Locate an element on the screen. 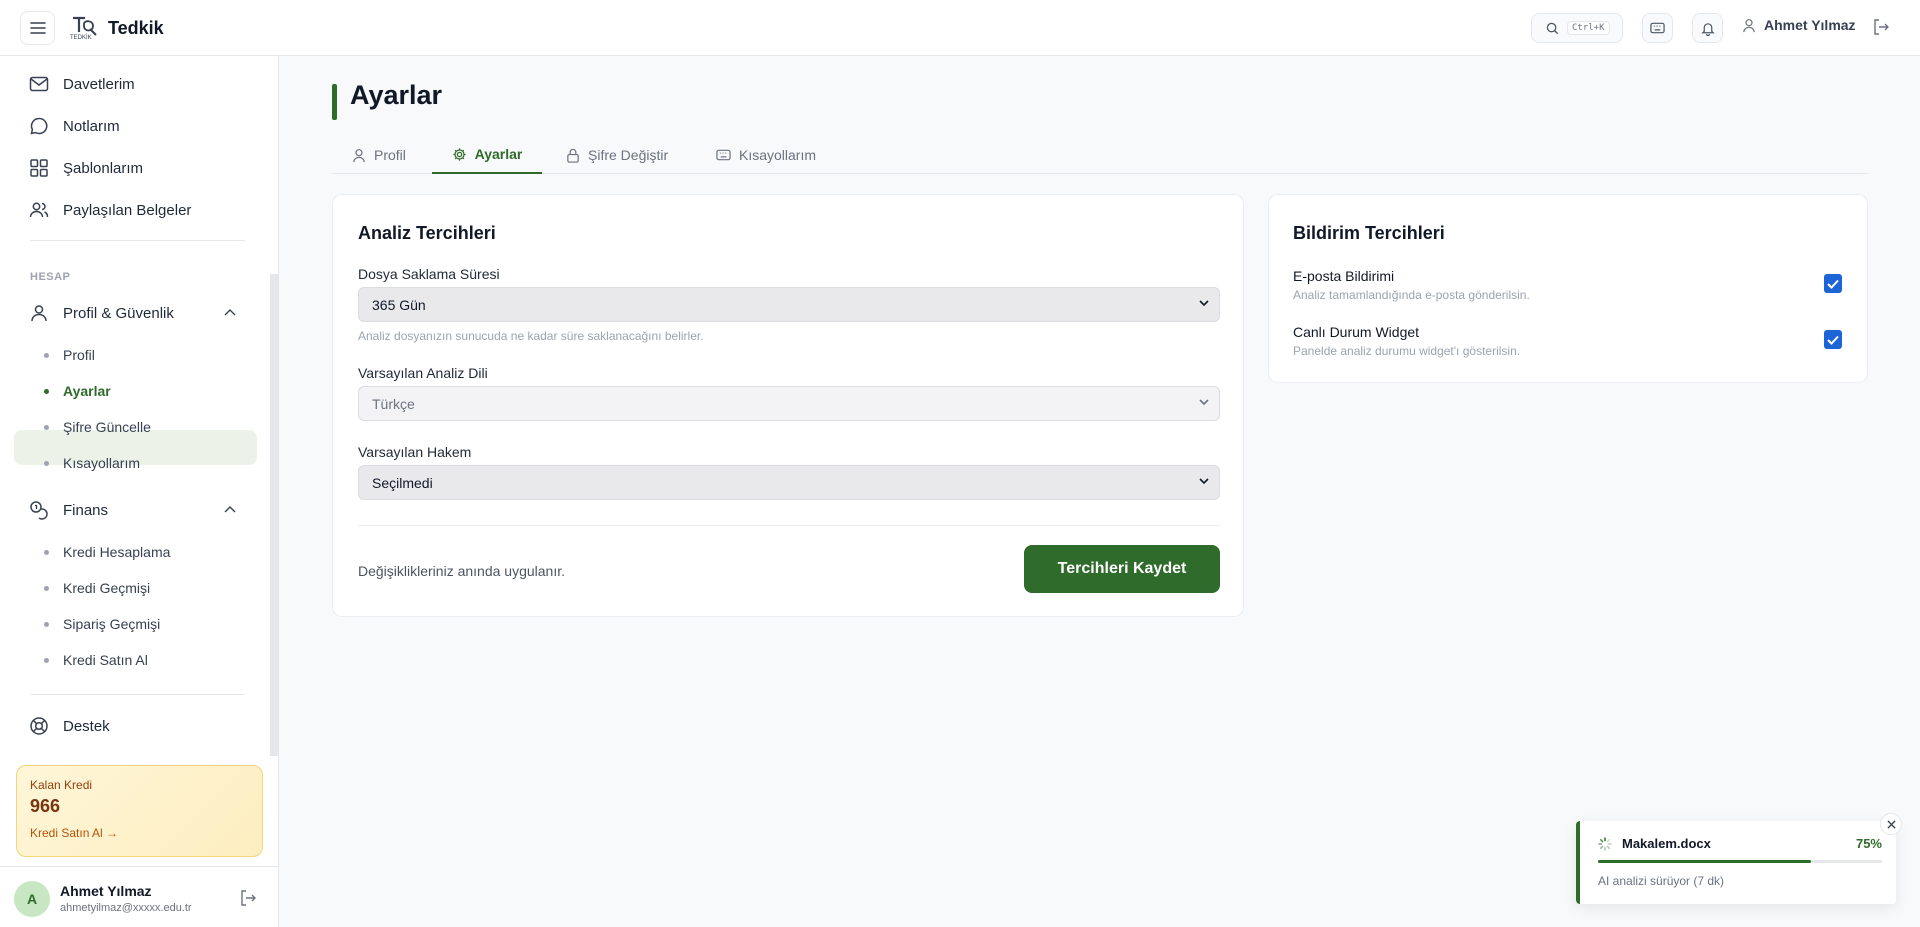 Image resolution: width=1920 pixels, height=927 pixels. sidebar-item-label: Notlarım is located at coordinates (91, 126).